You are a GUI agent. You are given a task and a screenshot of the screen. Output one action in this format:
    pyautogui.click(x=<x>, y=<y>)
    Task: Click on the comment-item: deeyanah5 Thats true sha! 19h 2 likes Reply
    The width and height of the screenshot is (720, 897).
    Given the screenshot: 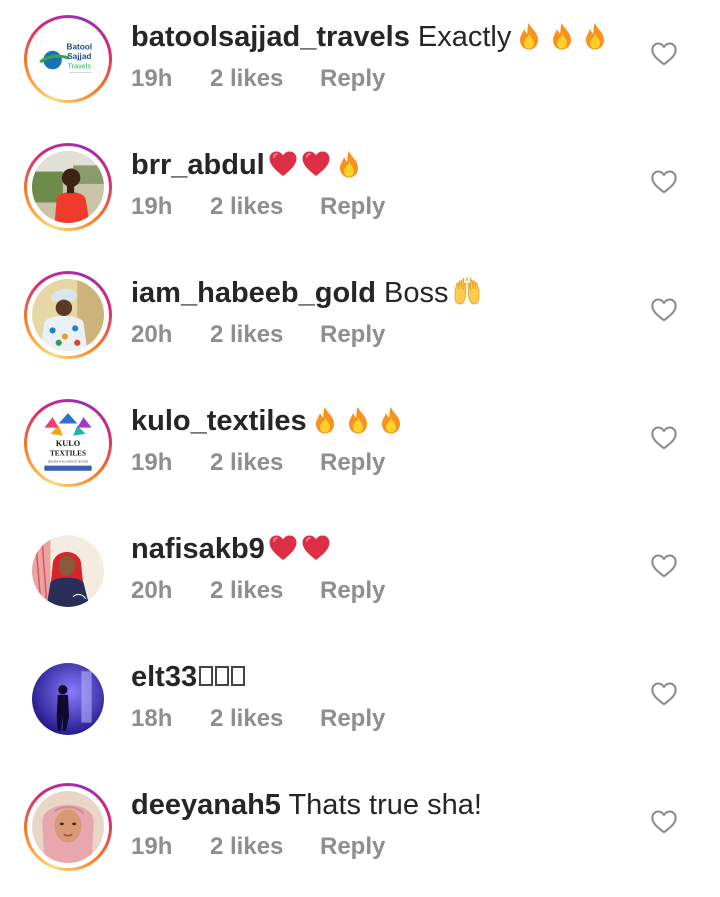 What is the action you would take?
    pyautogui.click(x=360, y=832)
    